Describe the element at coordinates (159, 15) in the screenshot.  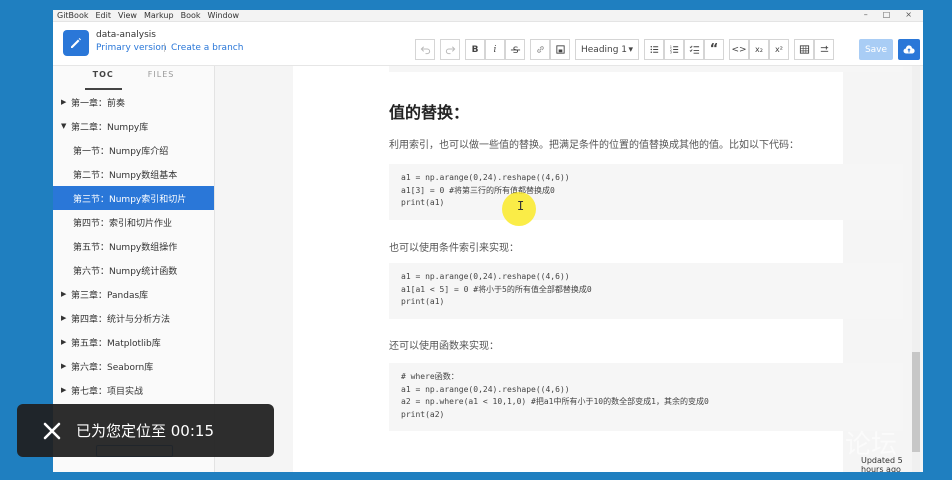
I see `menu-markup: Markup` at that location.